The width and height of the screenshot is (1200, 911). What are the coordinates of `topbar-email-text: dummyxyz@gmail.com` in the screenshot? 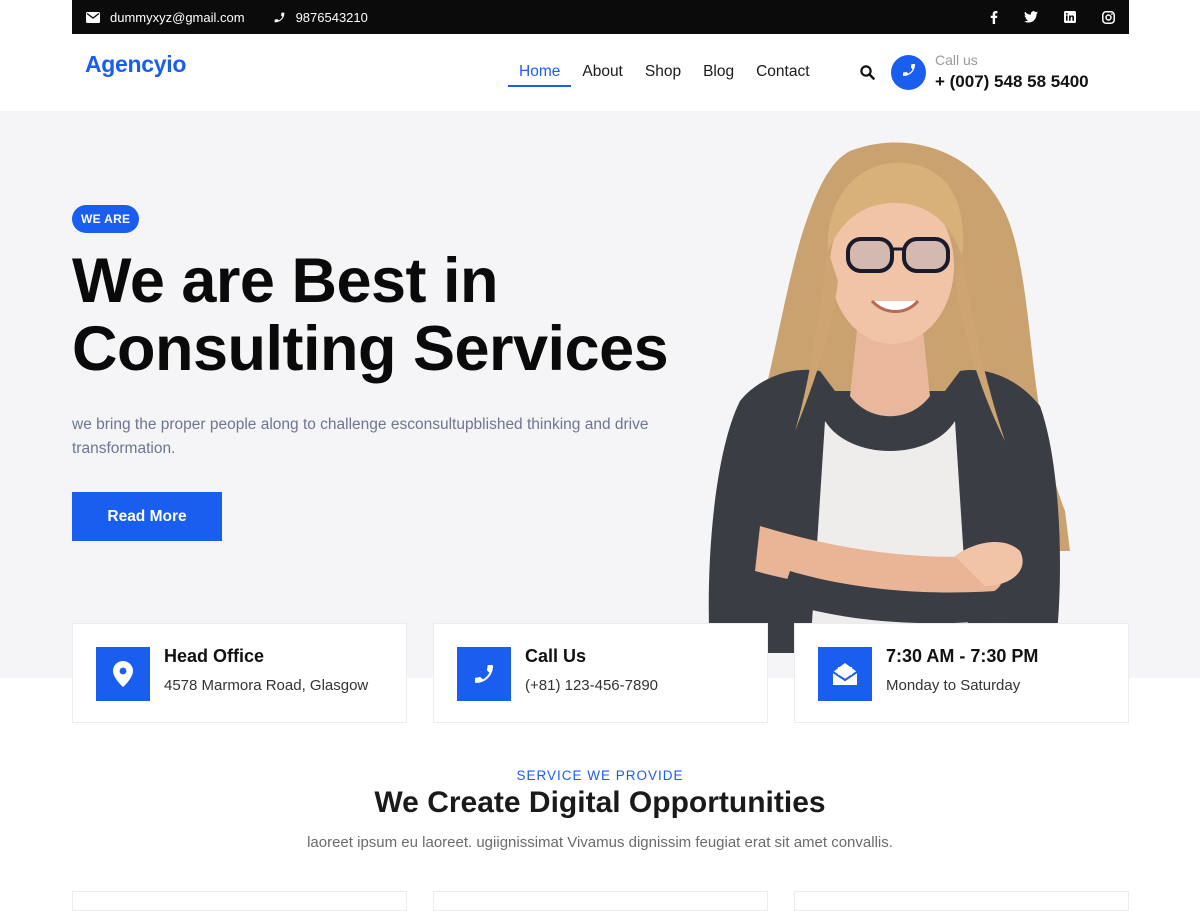 It's located at (177, 17).